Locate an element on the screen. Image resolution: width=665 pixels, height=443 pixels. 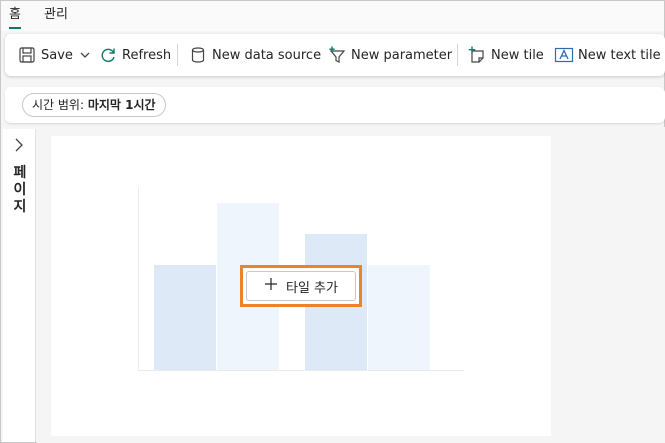
save-button: Save is located at coordinates (54, 55).